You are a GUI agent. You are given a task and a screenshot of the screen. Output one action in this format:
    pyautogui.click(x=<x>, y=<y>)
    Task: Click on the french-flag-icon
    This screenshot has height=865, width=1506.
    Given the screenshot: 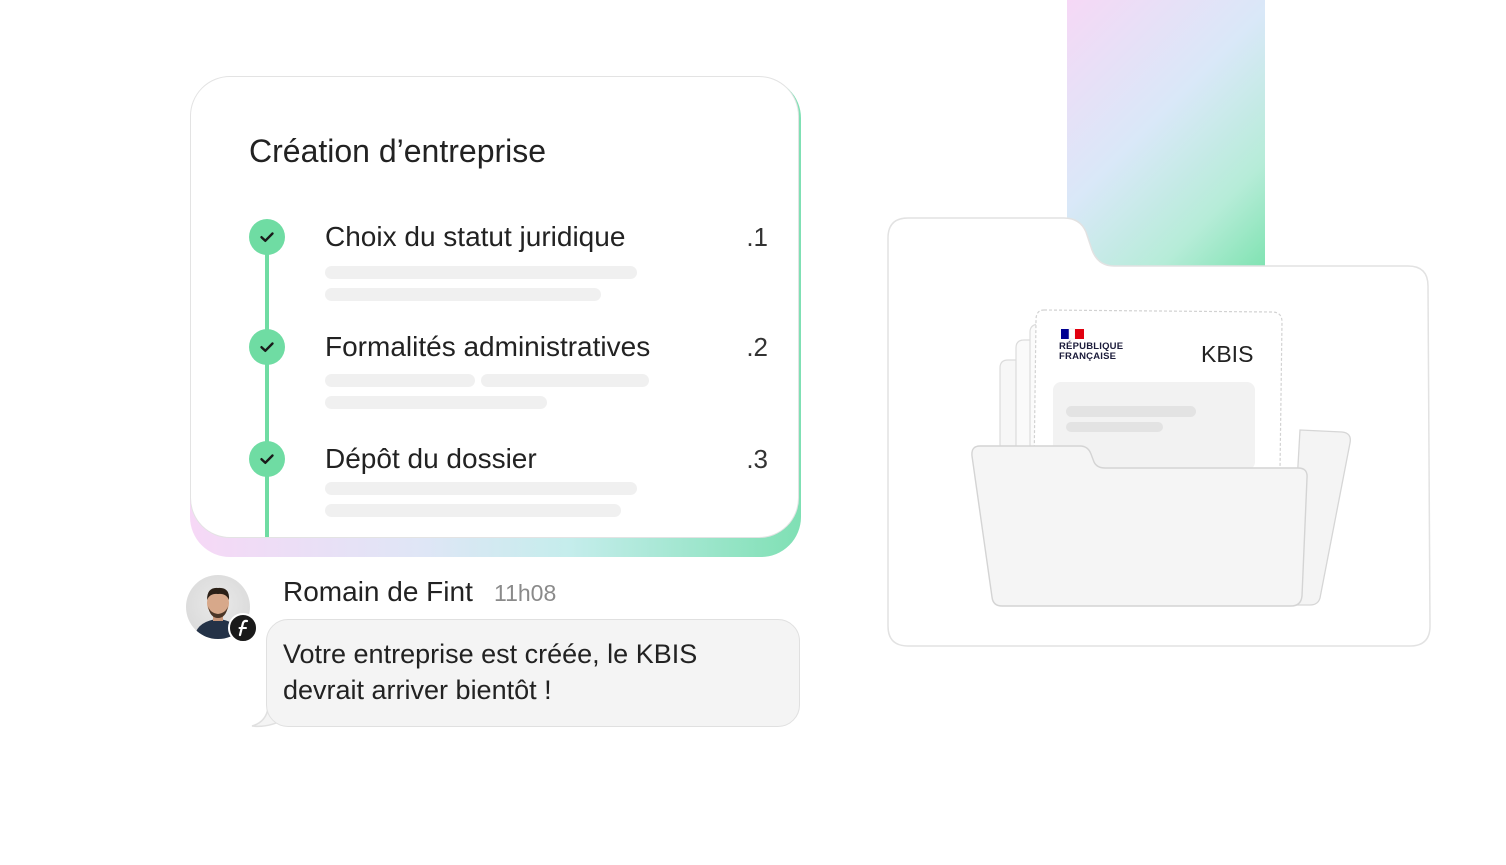 What is the action you would take?
    pyautogui.click(x=1072, y=334)
    